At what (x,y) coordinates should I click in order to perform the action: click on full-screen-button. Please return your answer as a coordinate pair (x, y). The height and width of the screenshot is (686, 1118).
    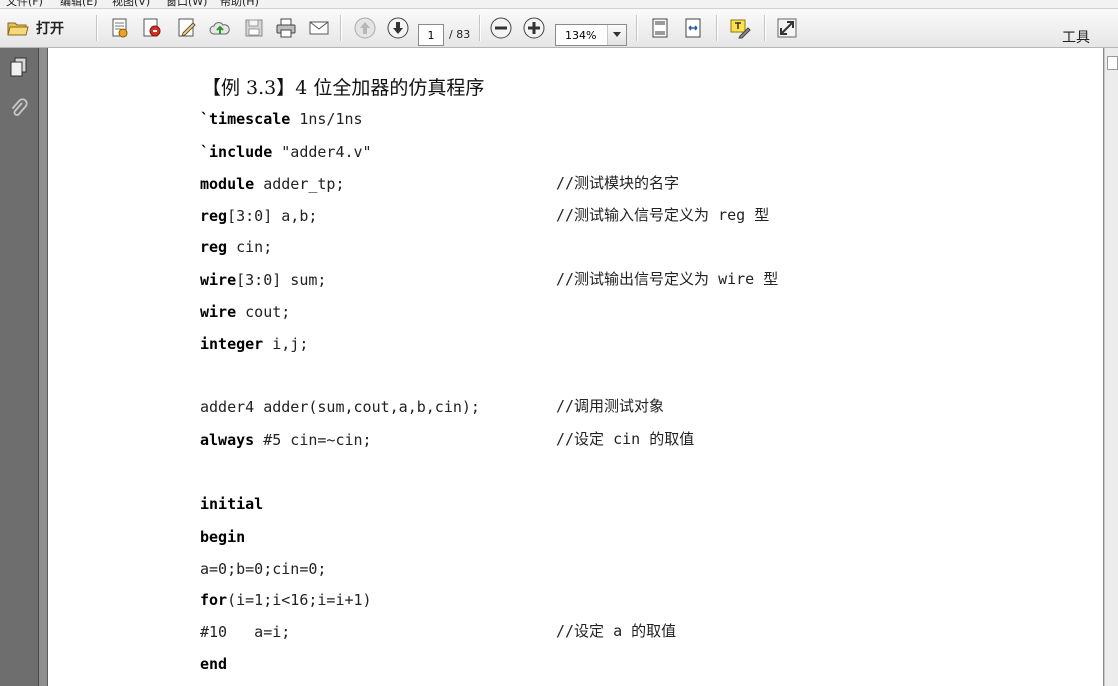
    Looking at the image, I should click on (787, 28).